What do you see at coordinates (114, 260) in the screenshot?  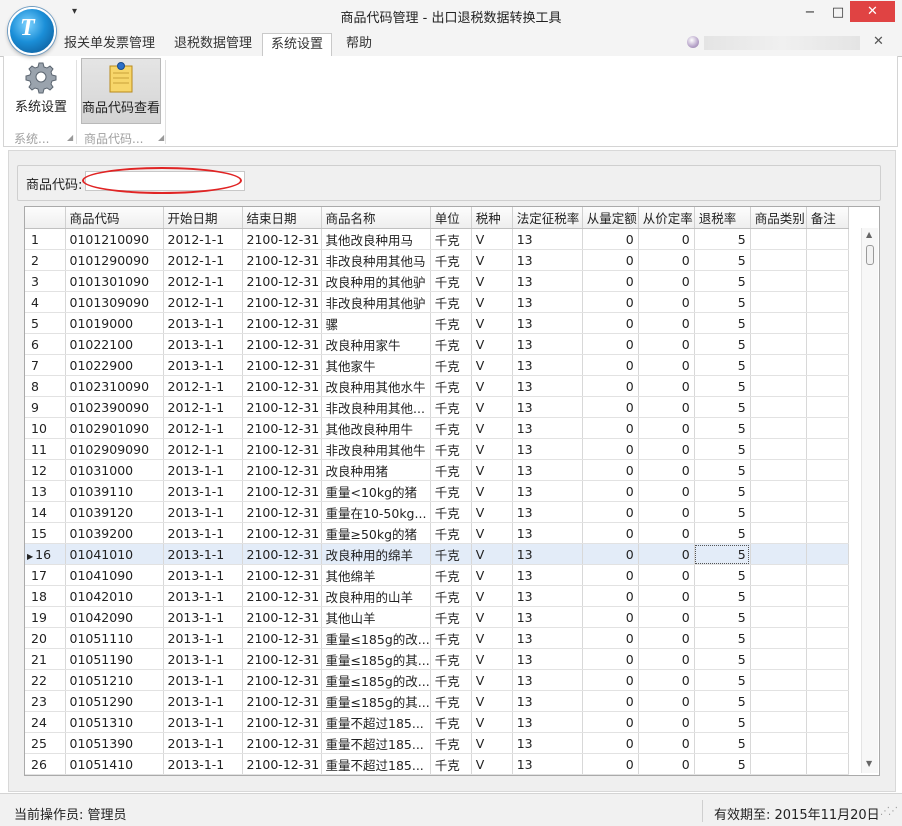 I see `table-cell: 0101290090` at bounding box center [114, 260].